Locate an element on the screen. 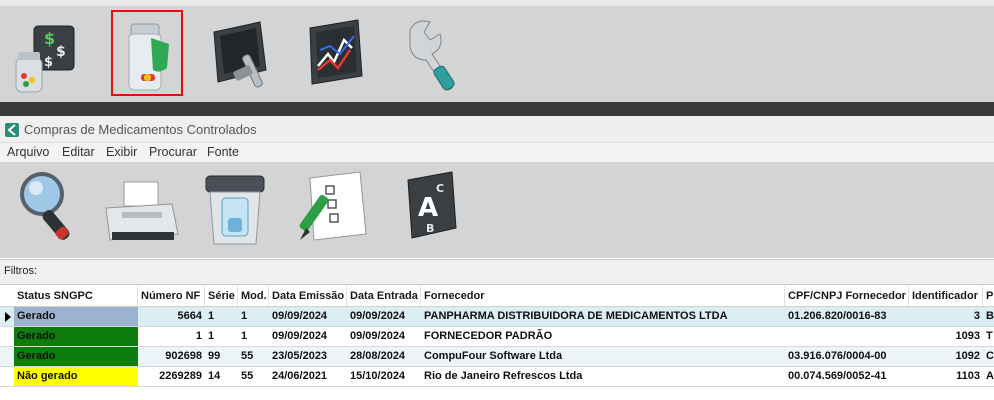 The image size is (994, 400). chart-icon is located at coordinates (336, 52).